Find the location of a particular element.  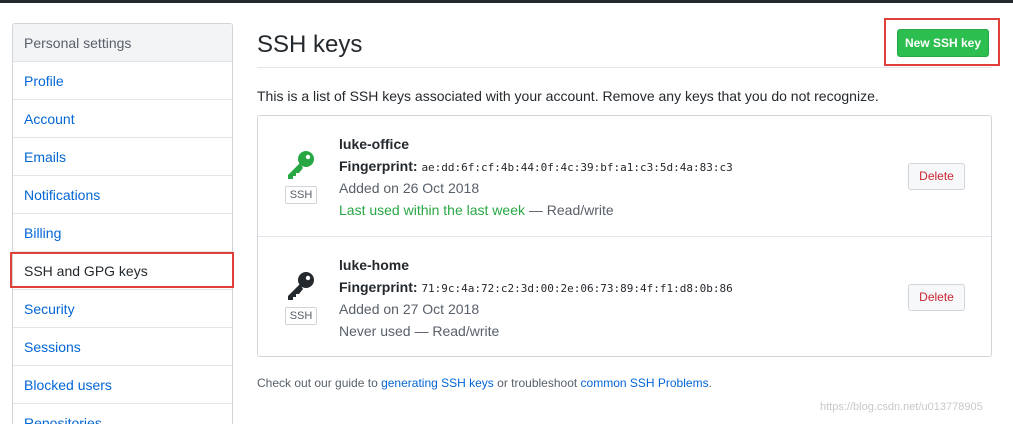

usage-status: Never used — Read/write is located at coordinates (419, 331).